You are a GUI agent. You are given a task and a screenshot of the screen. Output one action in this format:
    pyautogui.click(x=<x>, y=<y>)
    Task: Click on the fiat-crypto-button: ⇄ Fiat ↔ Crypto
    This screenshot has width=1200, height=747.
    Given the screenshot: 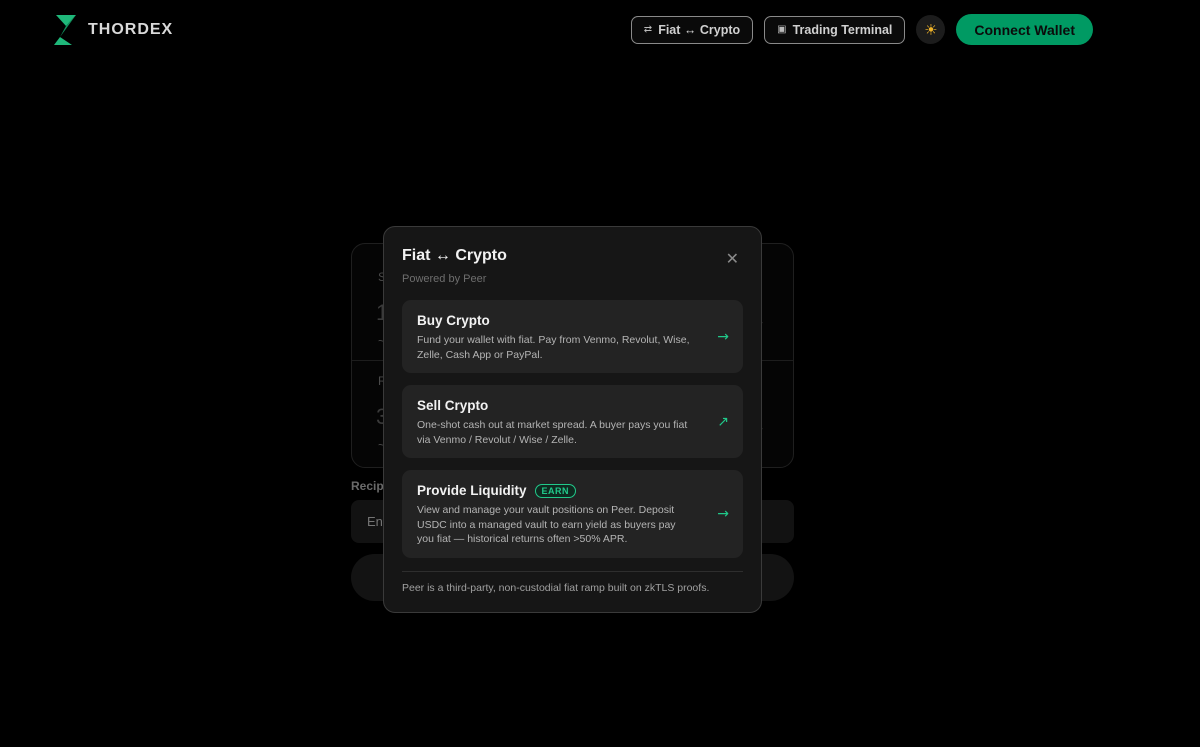 What is the action you would take?
    pyautogui.click(x=692, y=29)
    